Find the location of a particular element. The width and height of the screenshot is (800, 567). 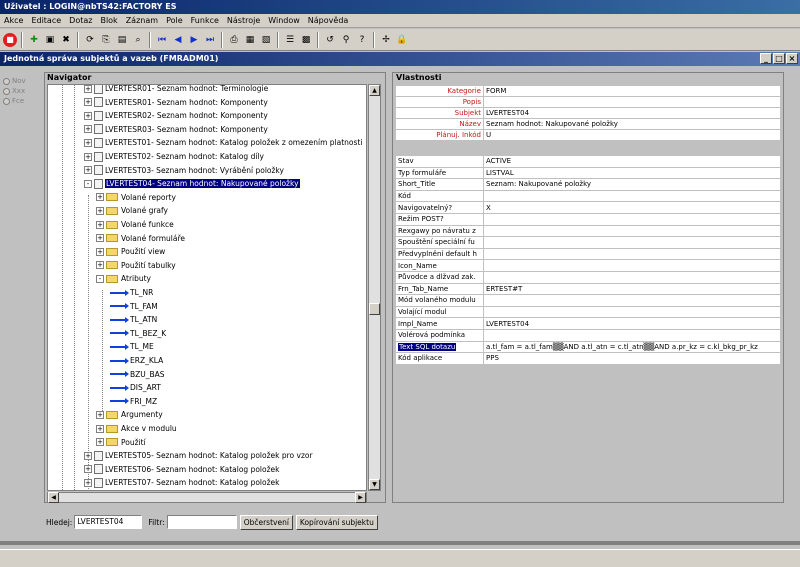

tree-node: + Použití view is located at coordinates (130, 251).